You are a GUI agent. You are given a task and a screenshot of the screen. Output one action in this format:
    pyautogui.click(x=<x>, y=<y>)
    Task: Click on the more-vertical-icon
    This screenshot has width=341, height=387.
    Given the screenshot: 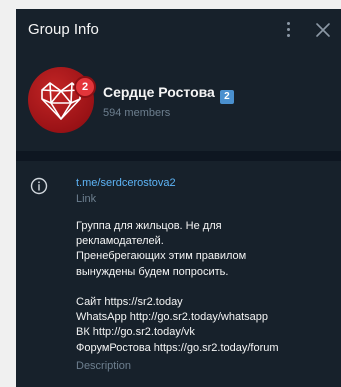 What is the action you would take?
    pyautogui.click(x=289, y=29)
    